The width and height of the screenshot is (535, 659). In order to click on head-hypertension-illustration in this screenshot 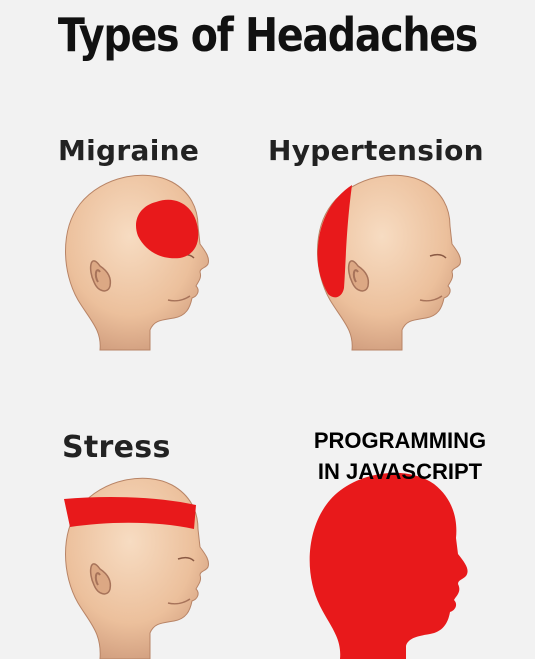, I will do `click(389, 262)`.